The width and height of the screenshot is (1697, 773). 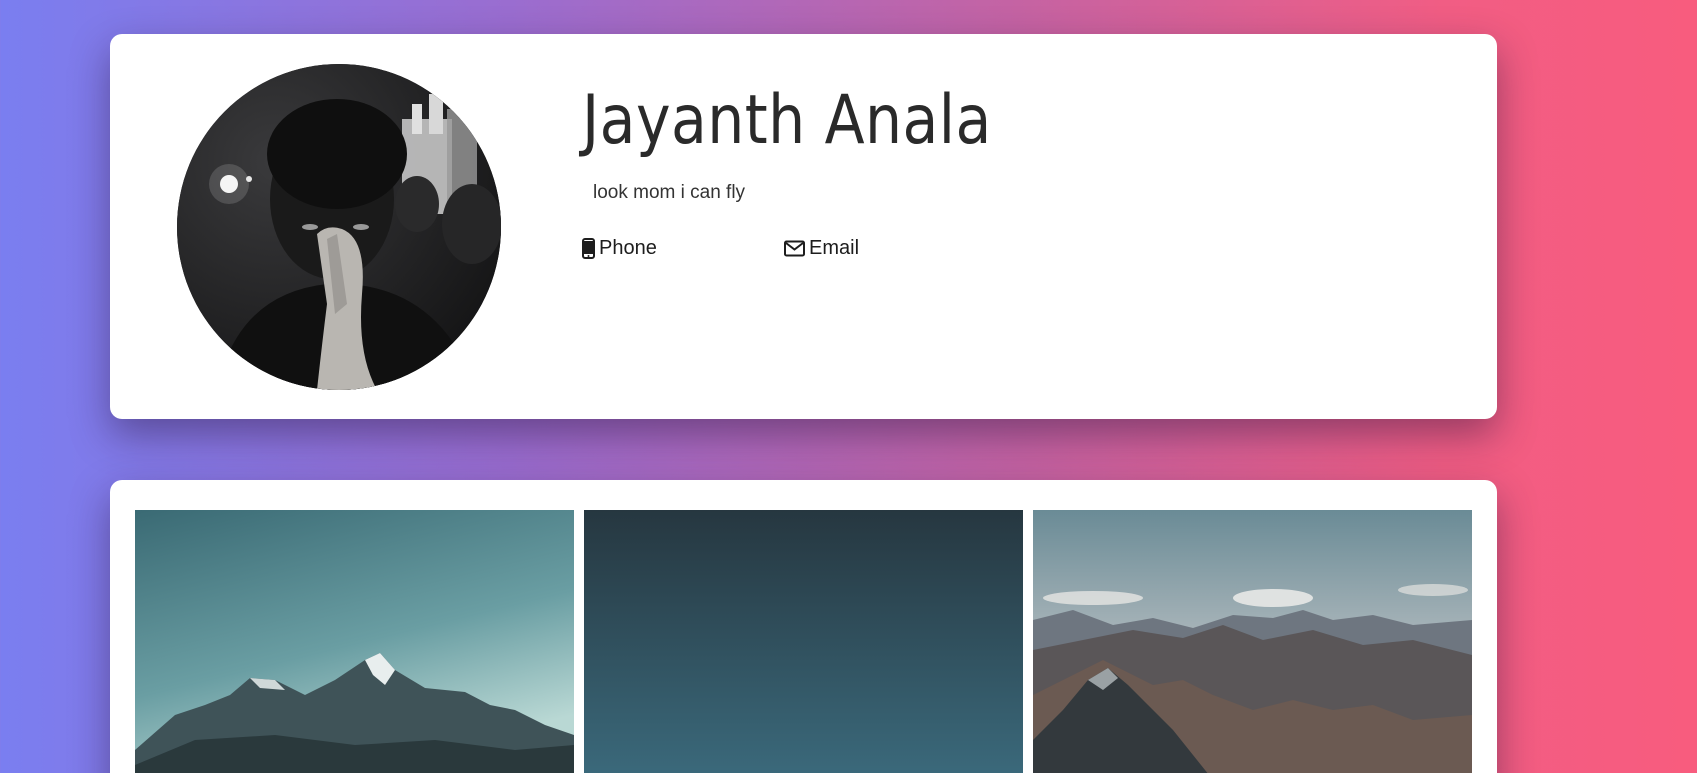 I want to click on envelope-icon, so click(x=794, y=248).